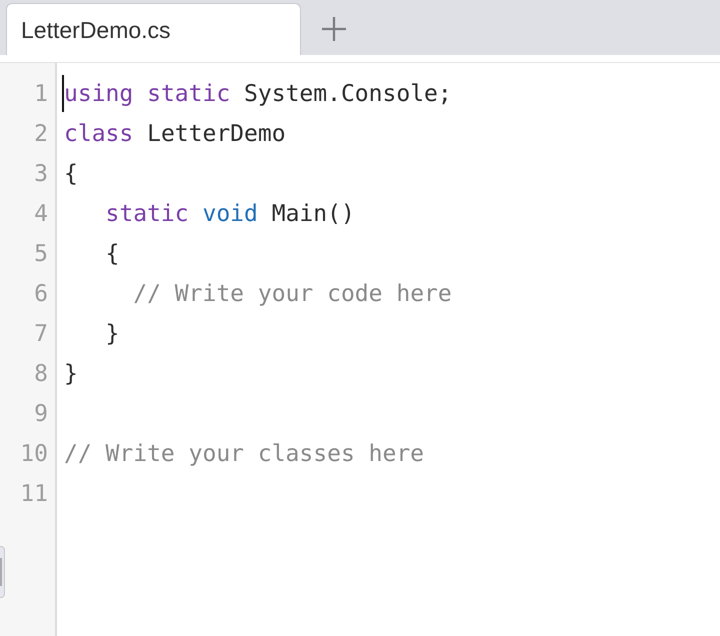 Image resolution: width=720 pixels, height=636 pixels. I want to click on line-number: 4, so click(40, 214).